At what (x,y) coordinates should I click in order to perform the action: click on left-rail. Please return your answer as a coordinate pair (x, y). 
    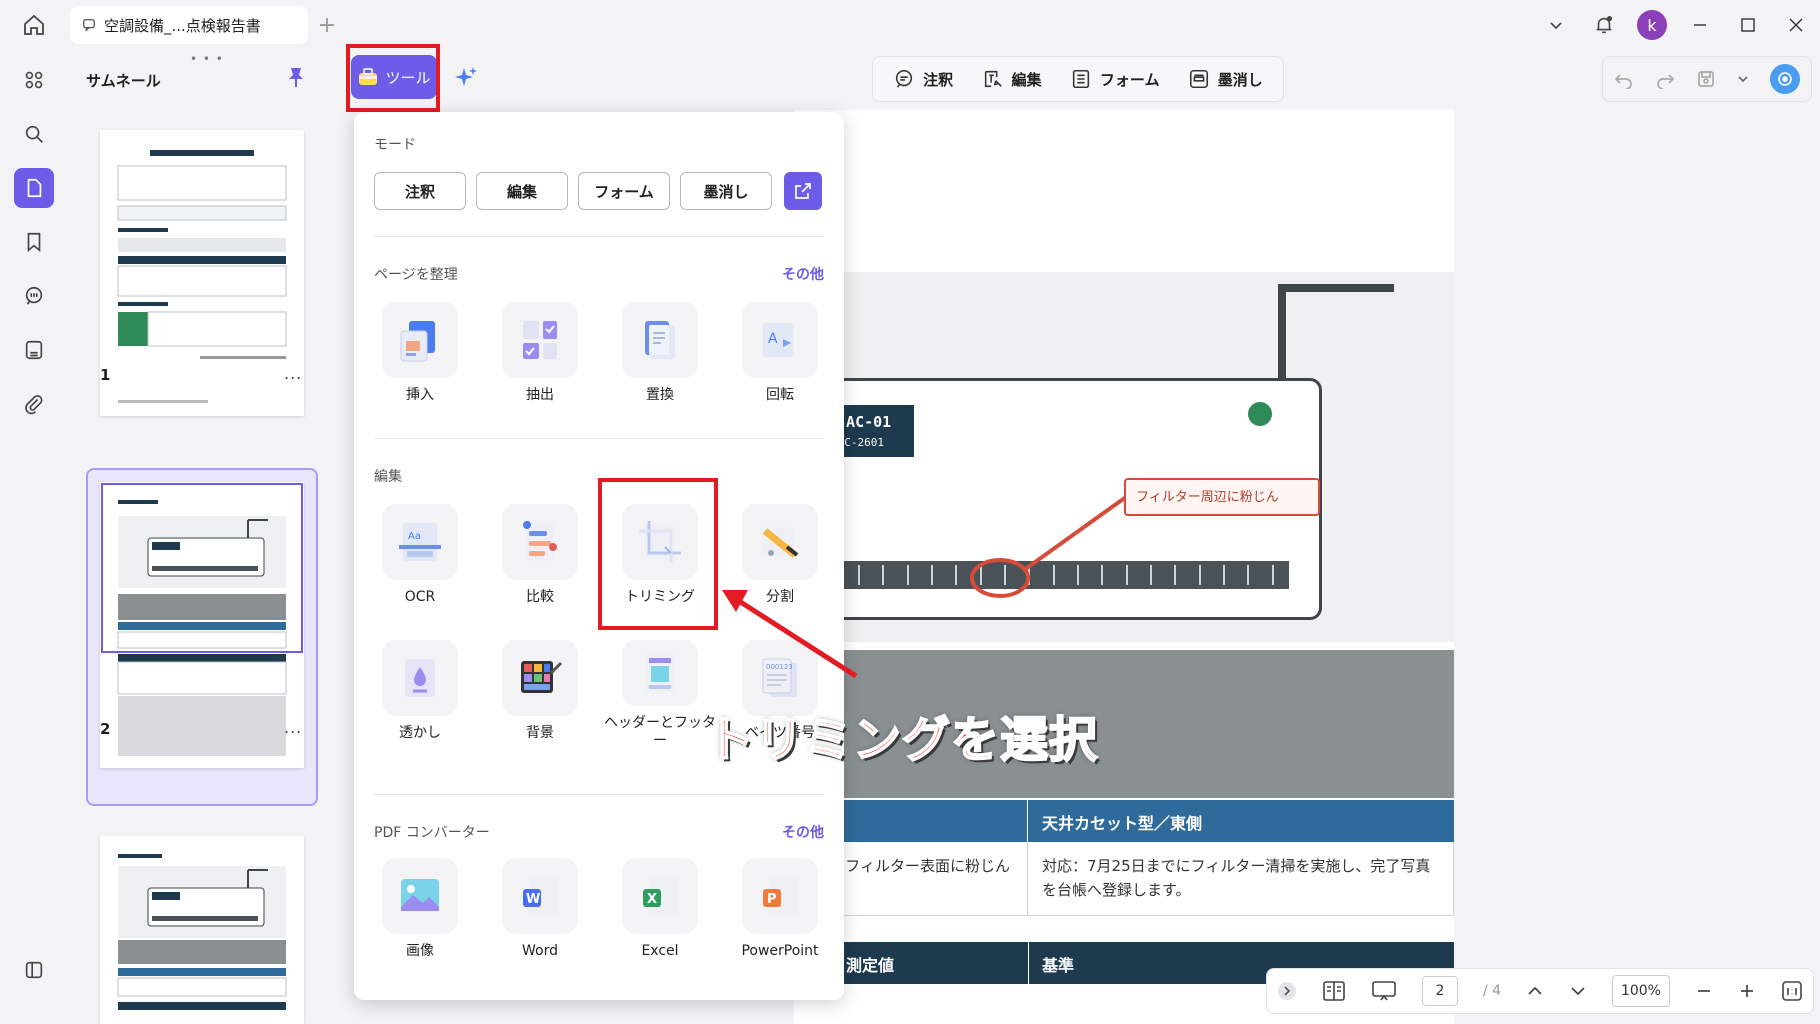
    Looking at the image, I should click on (34, 537).